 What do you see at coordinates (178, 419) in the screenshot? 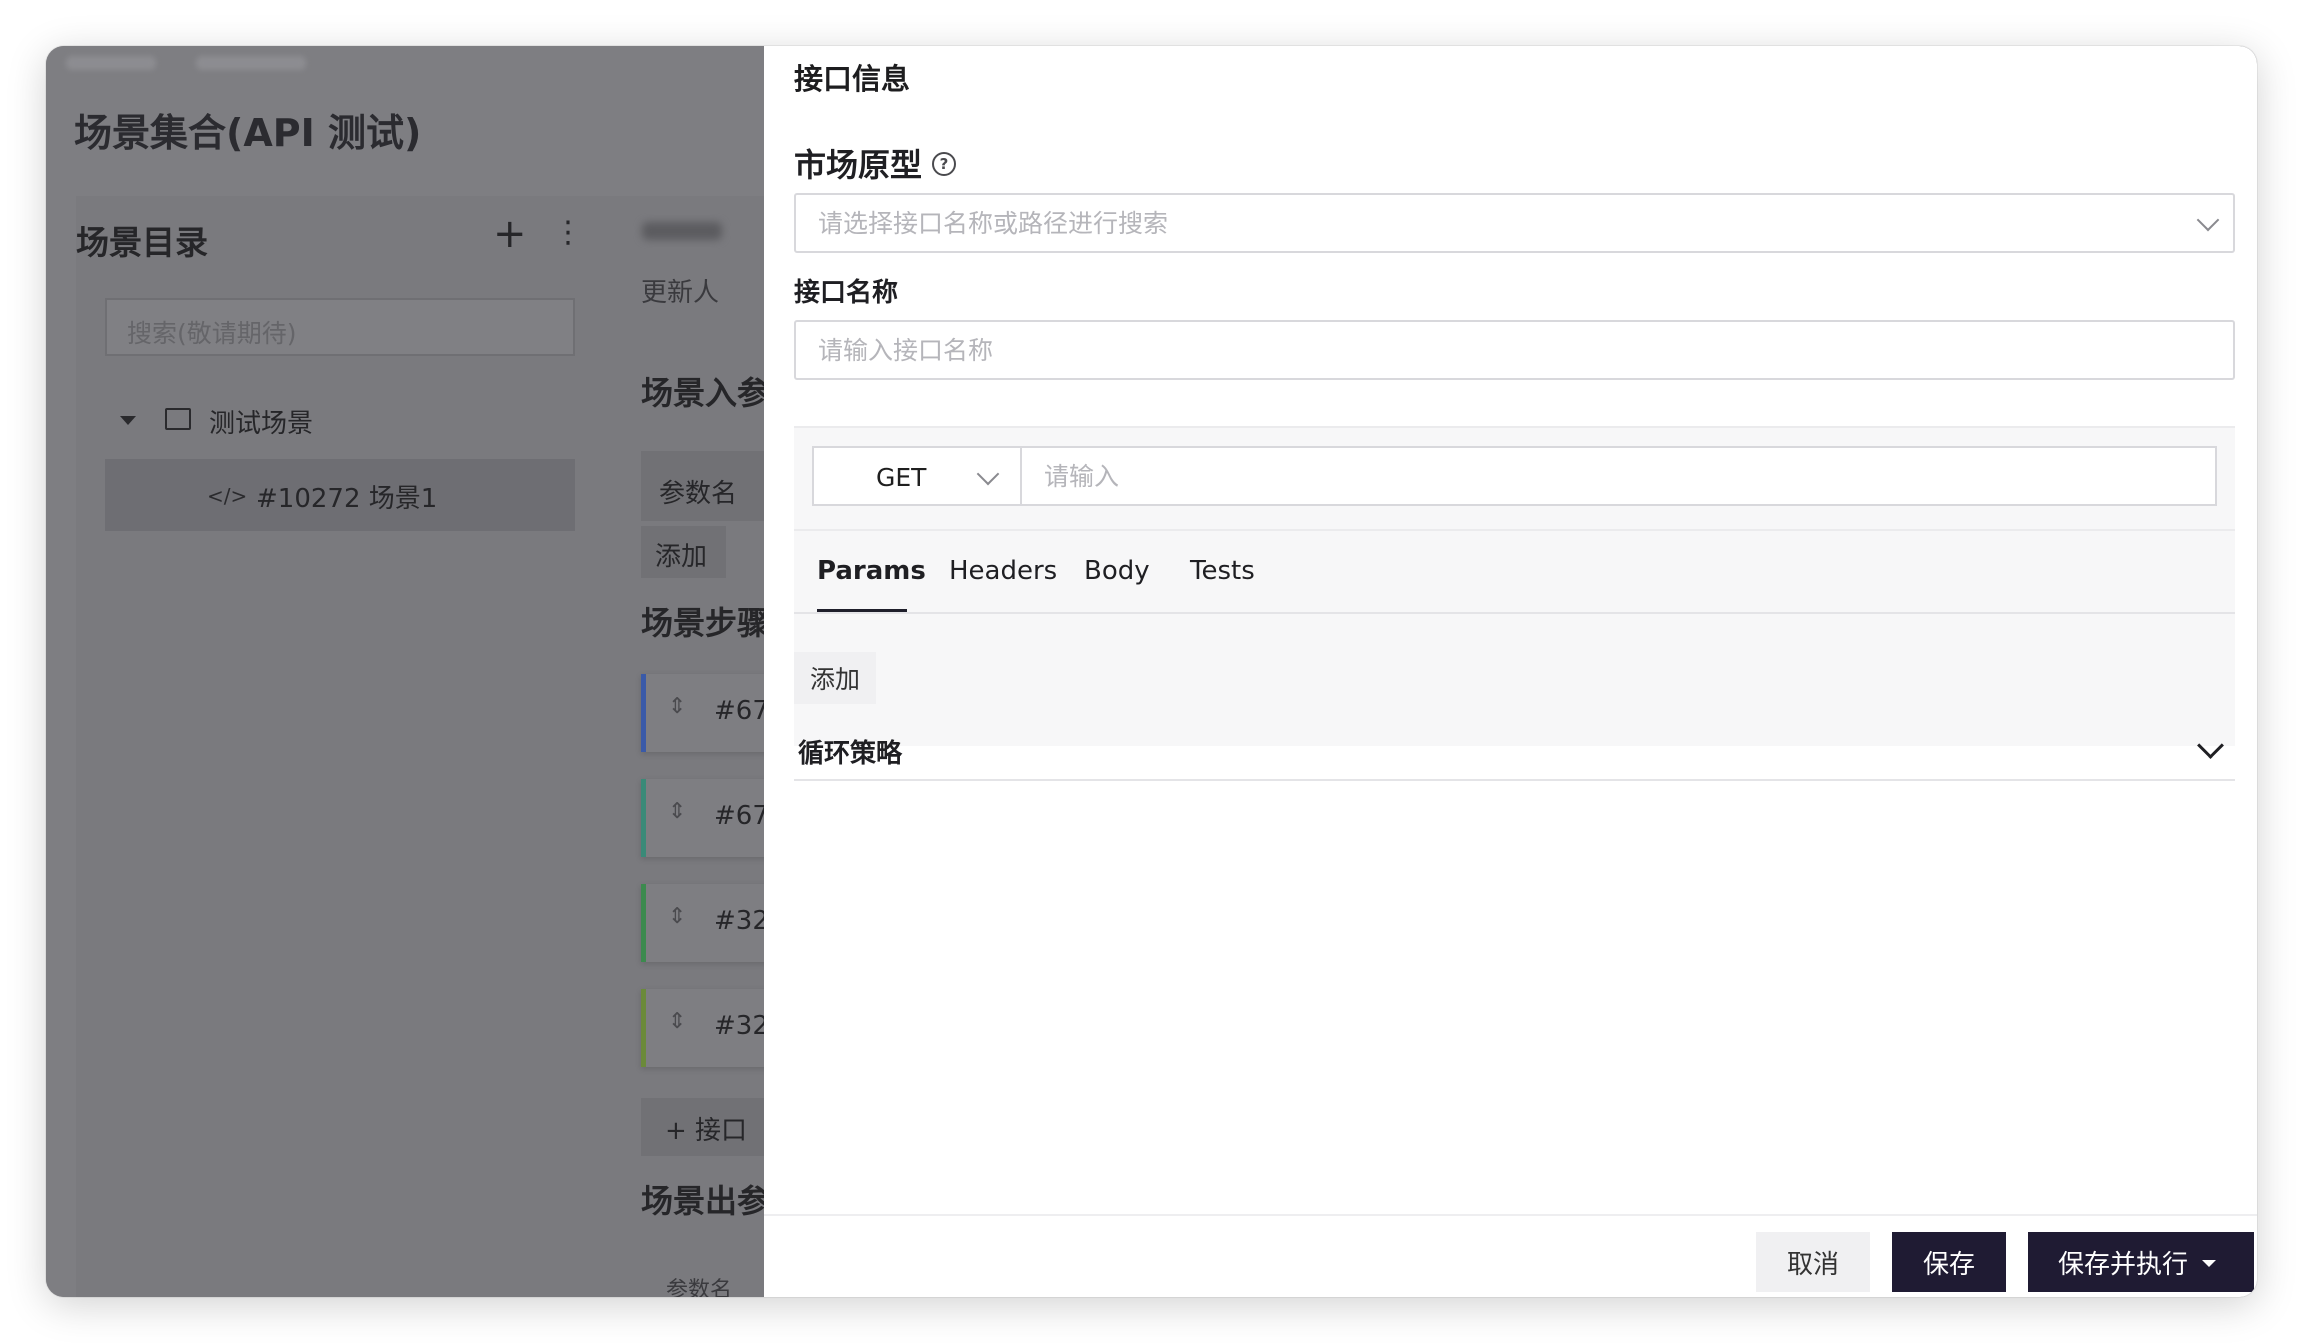
I see `folder-icon` at bounding box center [178, 419].